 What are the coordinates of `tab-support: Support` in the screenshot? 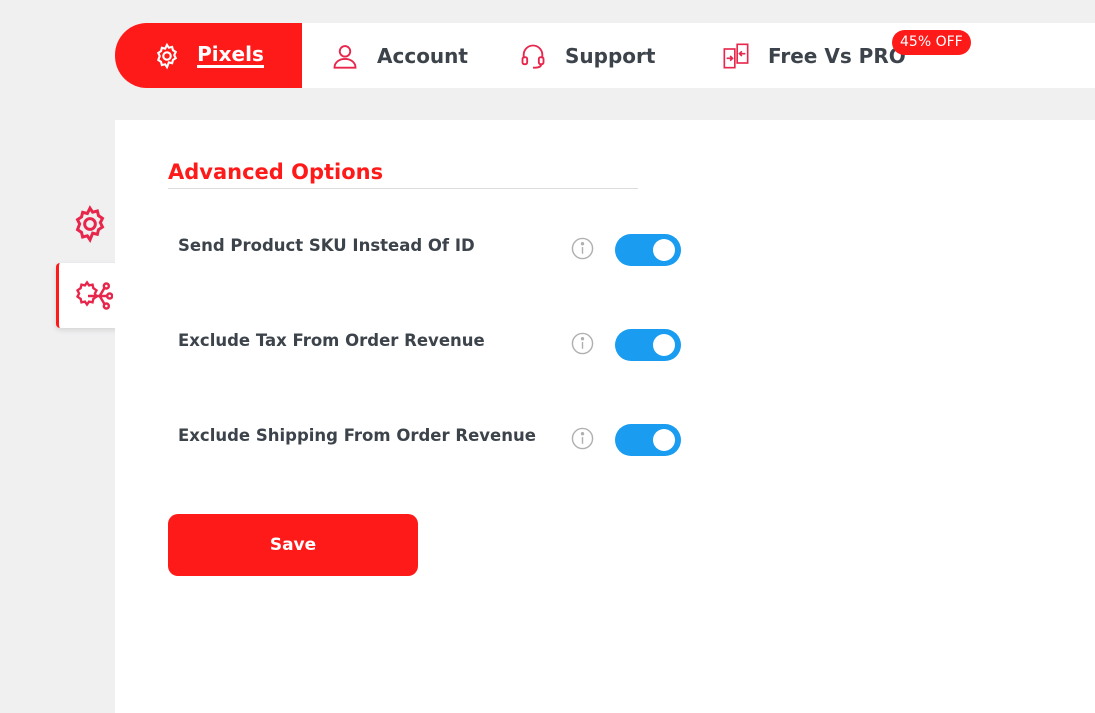 It's located at (587, 55).